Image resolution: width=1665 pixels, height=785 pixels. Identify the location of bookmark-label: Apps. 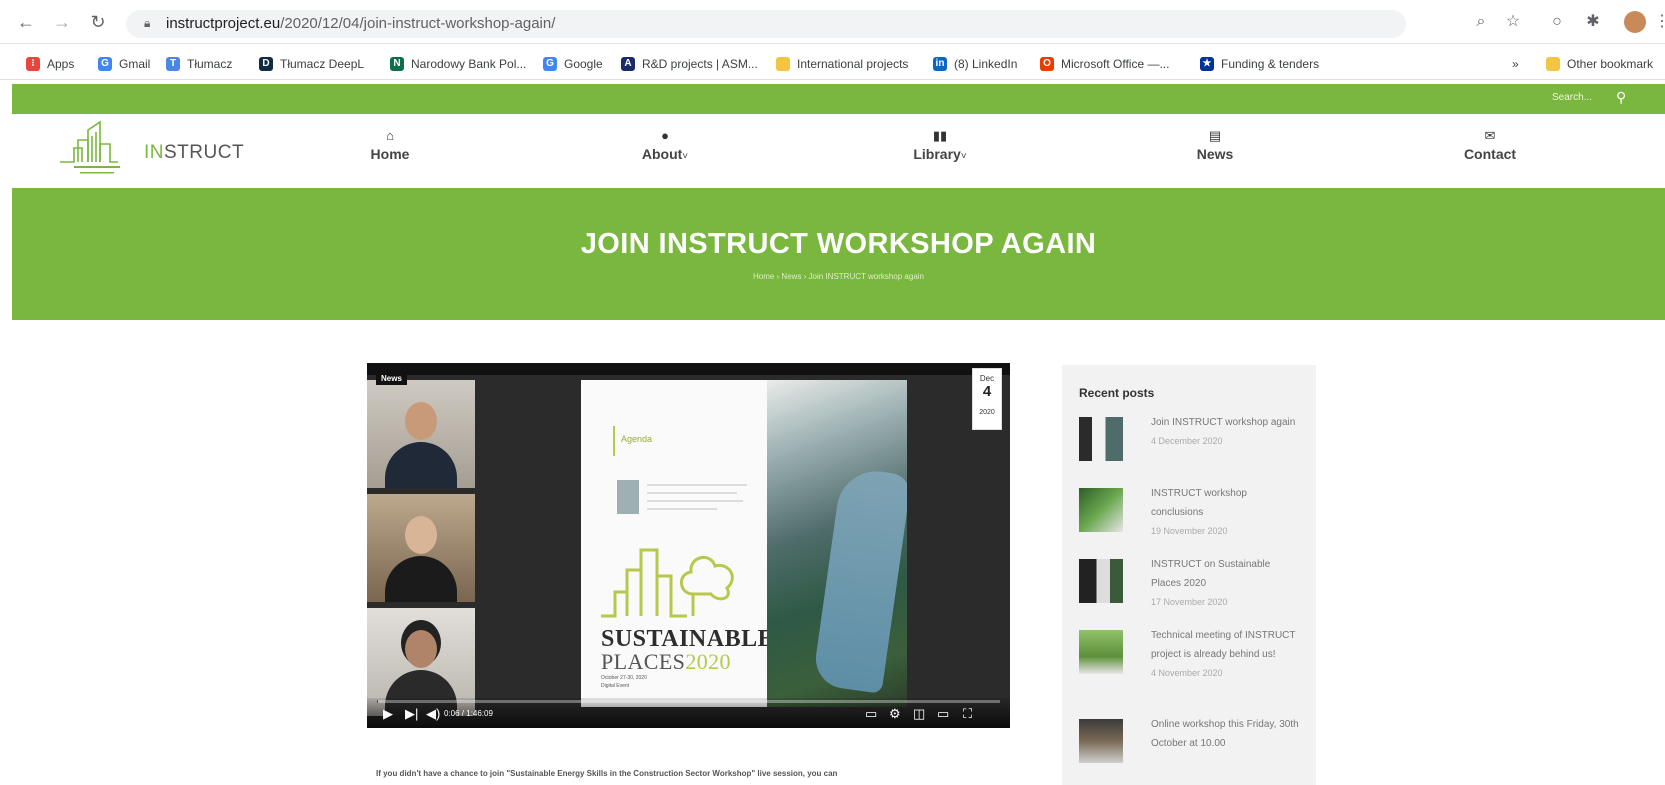
(61, 64).